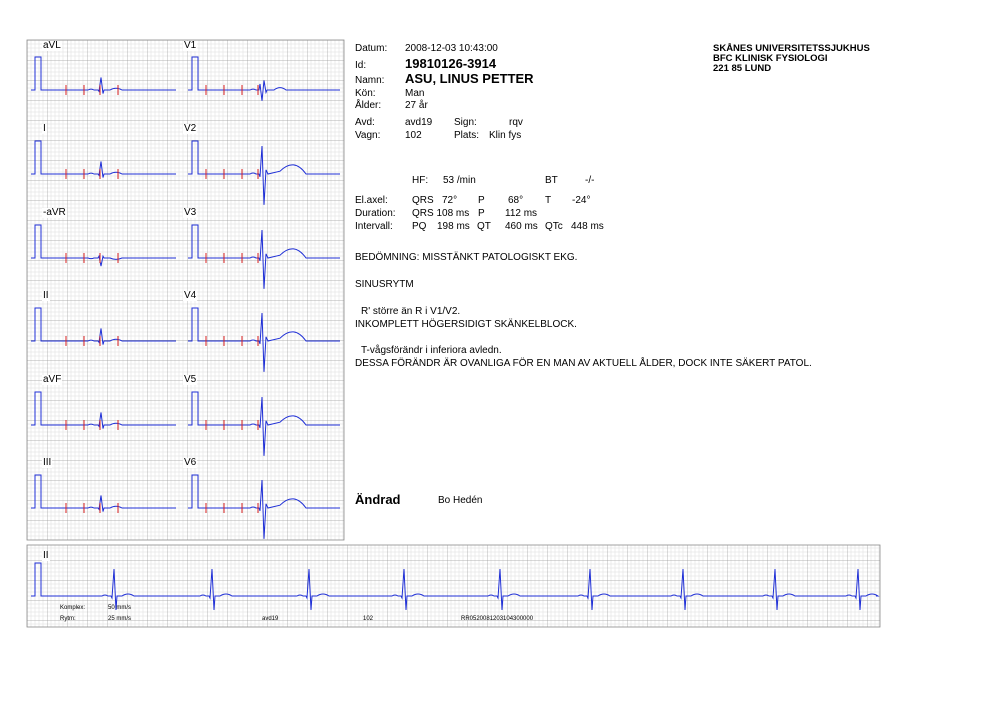 Image resolution: width=993 pixels, height=701 pixels. I want to click on p-duration-value: 112 ms, so click(521, 213).